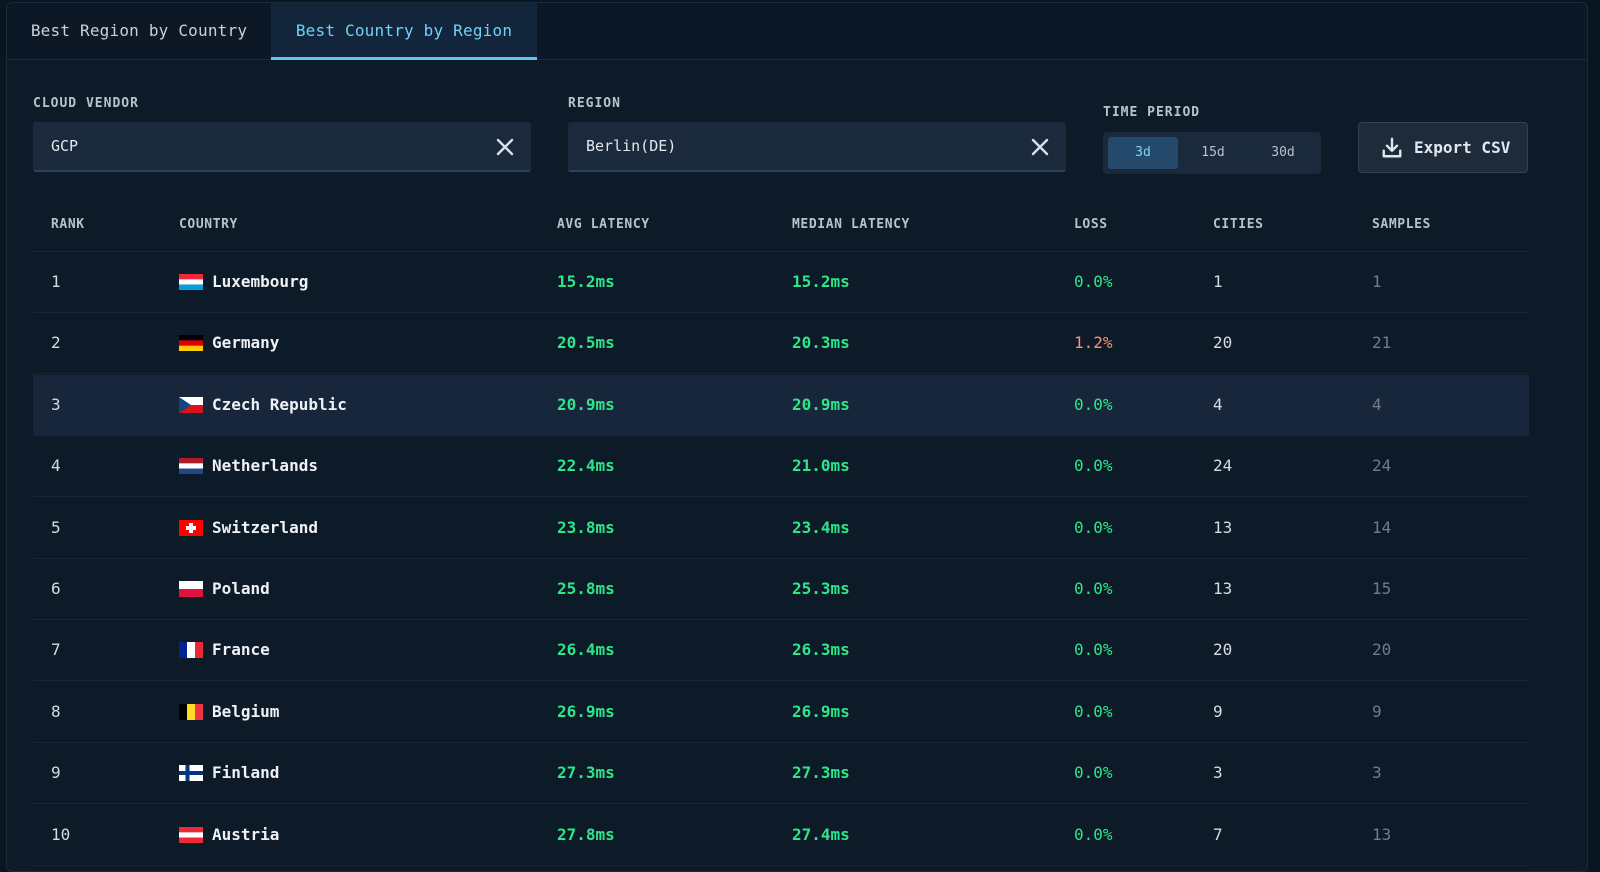 This screenshot has width=1600, height=872. I want to click on period-15d-button: 15d, so click(1213, 153).